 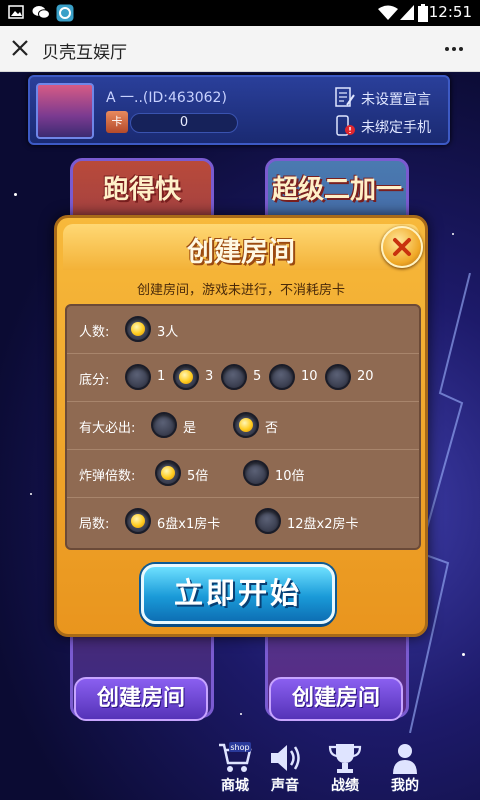 What do you see at coordinates (243, 522) in the screenshot?
I see `option-row-rounds: 局数: 6盘x1房卡 12盘x2房卡` at bounding box center [243, 522].